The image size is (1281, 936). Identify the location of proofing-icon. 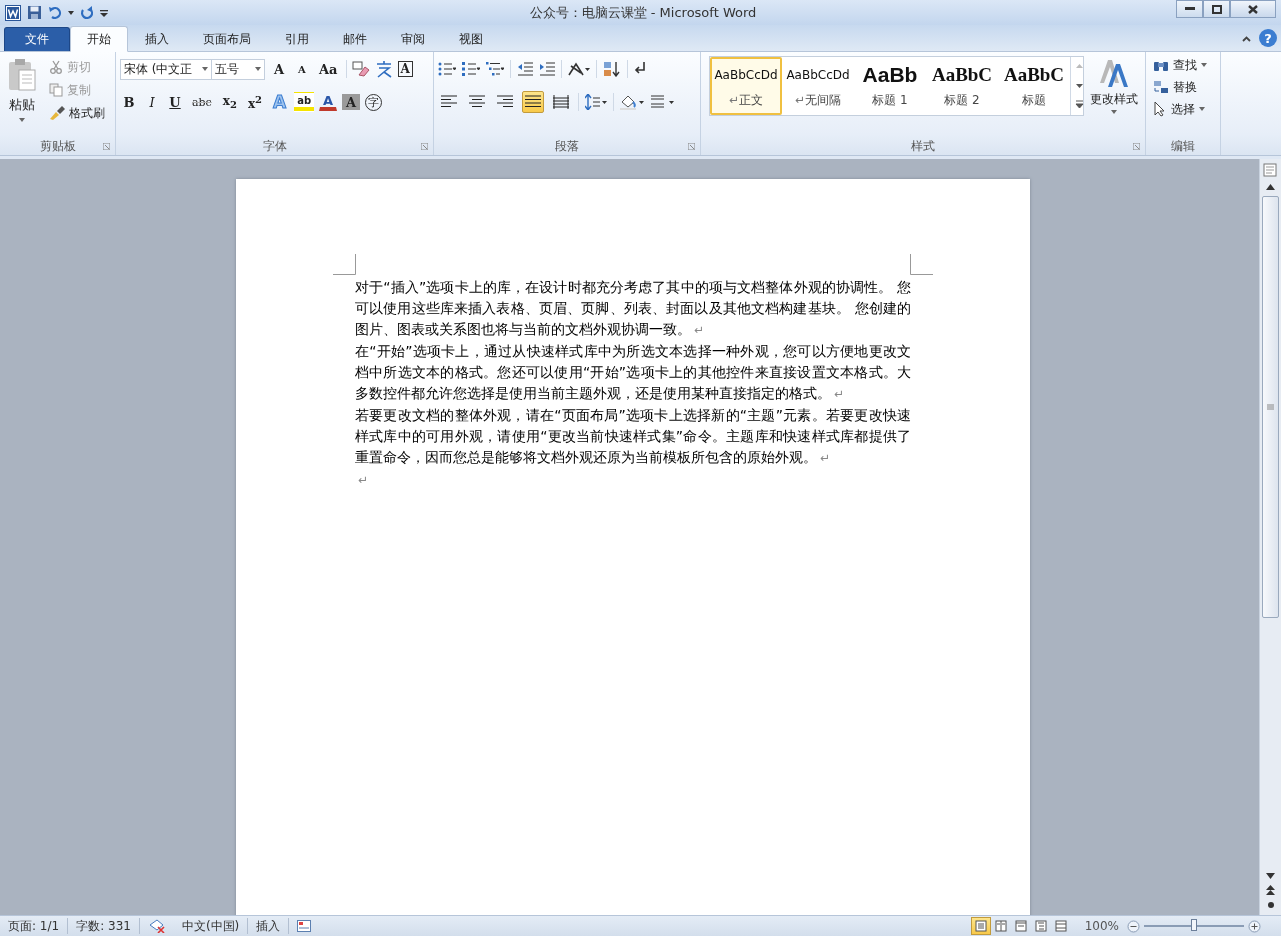
(156, 926).